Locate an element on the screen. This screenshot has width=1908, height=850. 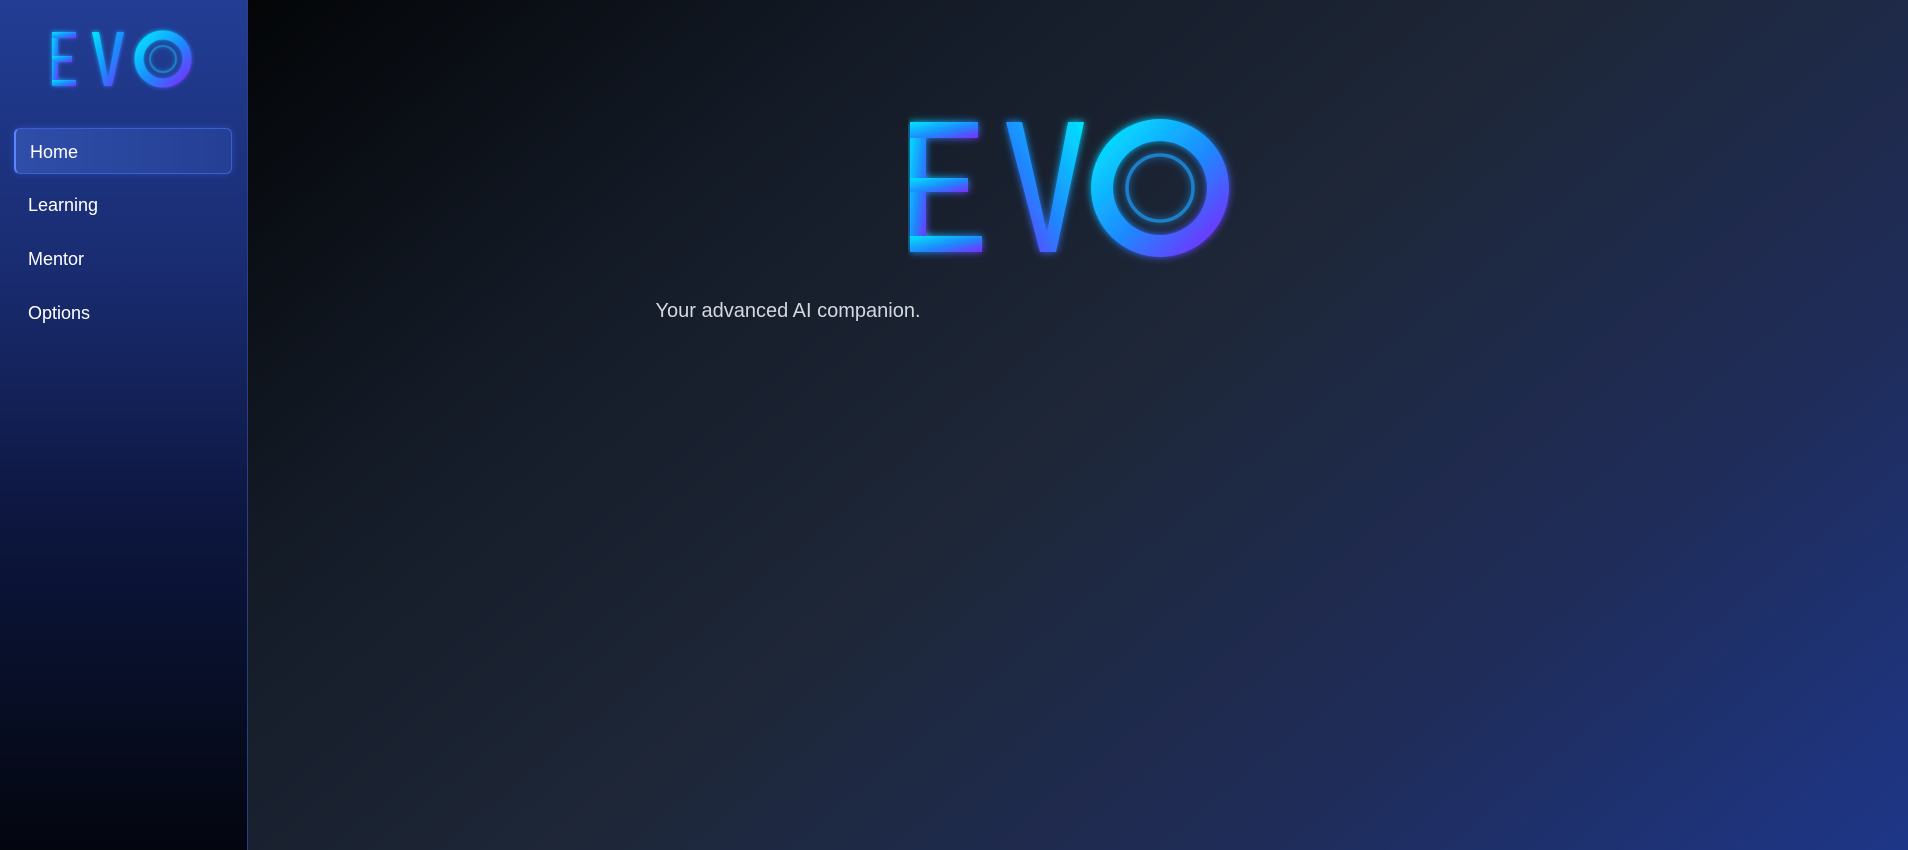
hero-logo is located at coordinates (1069, 188).